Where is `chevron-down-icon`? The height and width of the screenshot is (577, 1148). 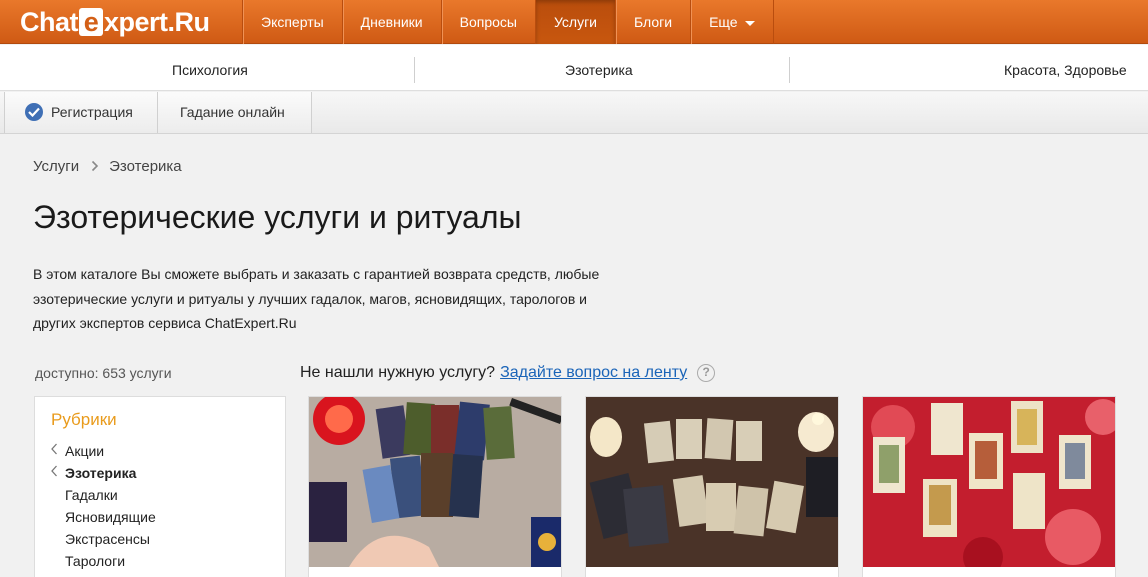 chevron-down-icon is located at coordinates (749, 23).